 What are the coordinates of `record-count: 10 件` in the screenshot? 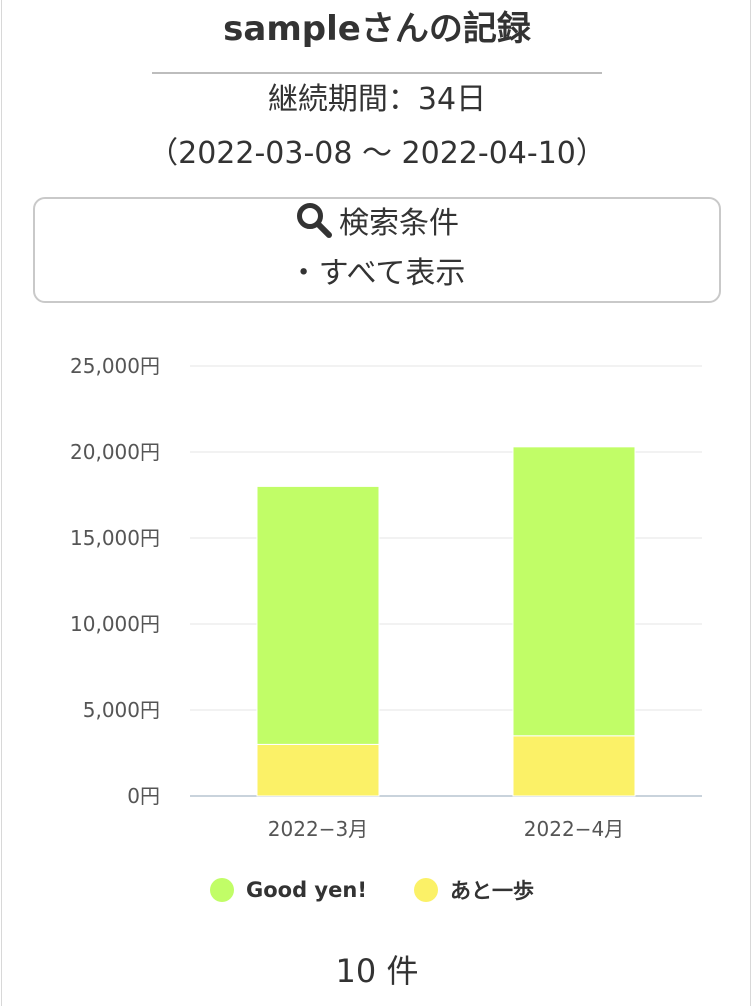 It's located at (377, 971).